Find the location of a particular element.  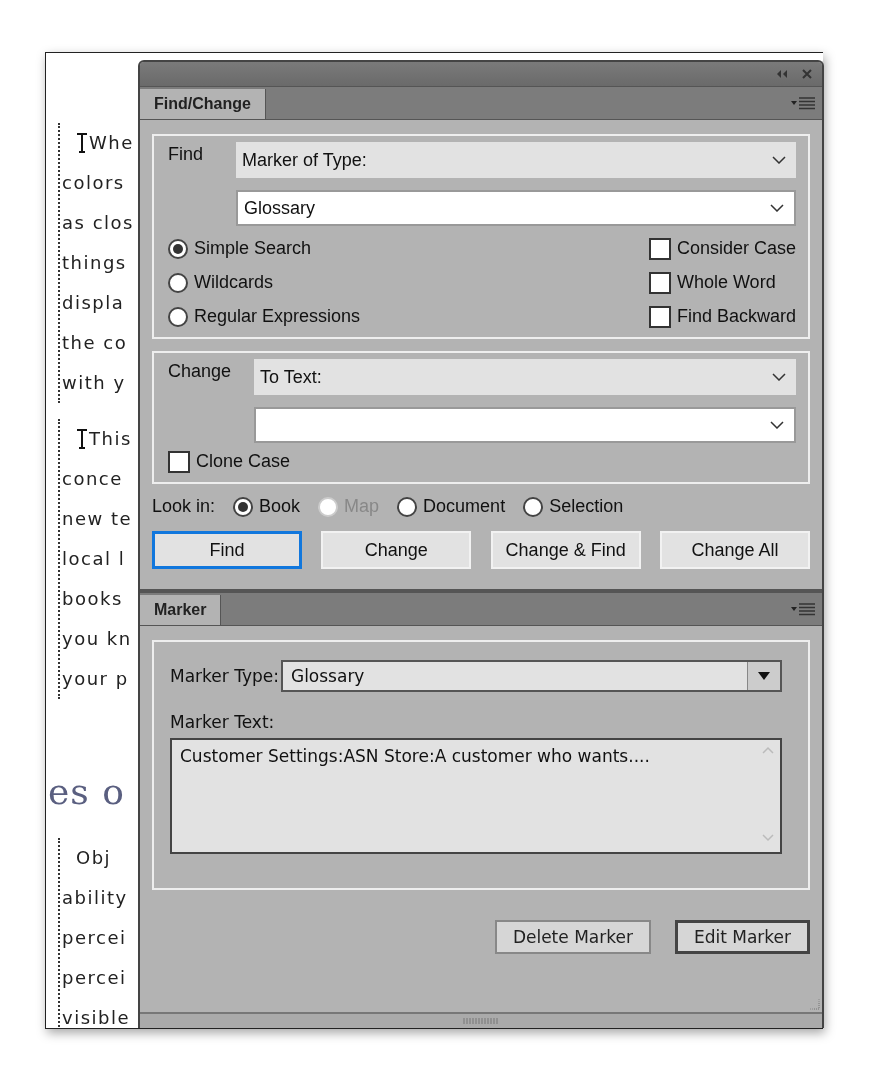

drag-handle-icon is located at coordinates (481, 1021).